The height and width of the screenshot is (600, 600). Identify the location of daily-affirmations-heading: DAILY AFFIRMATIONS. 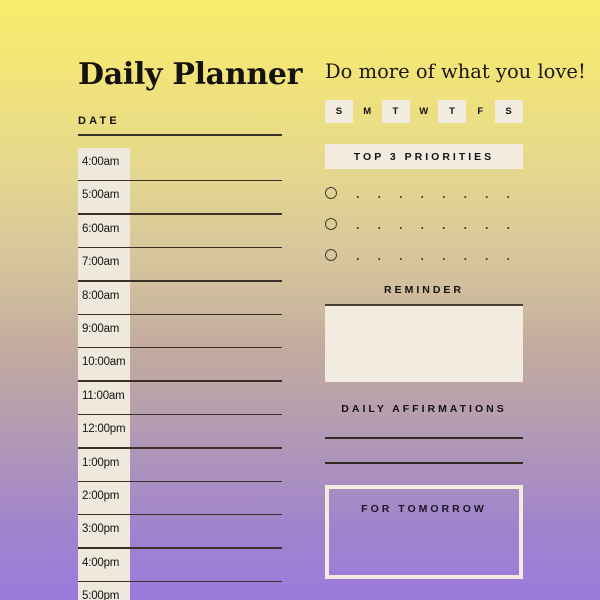
(424, 409).